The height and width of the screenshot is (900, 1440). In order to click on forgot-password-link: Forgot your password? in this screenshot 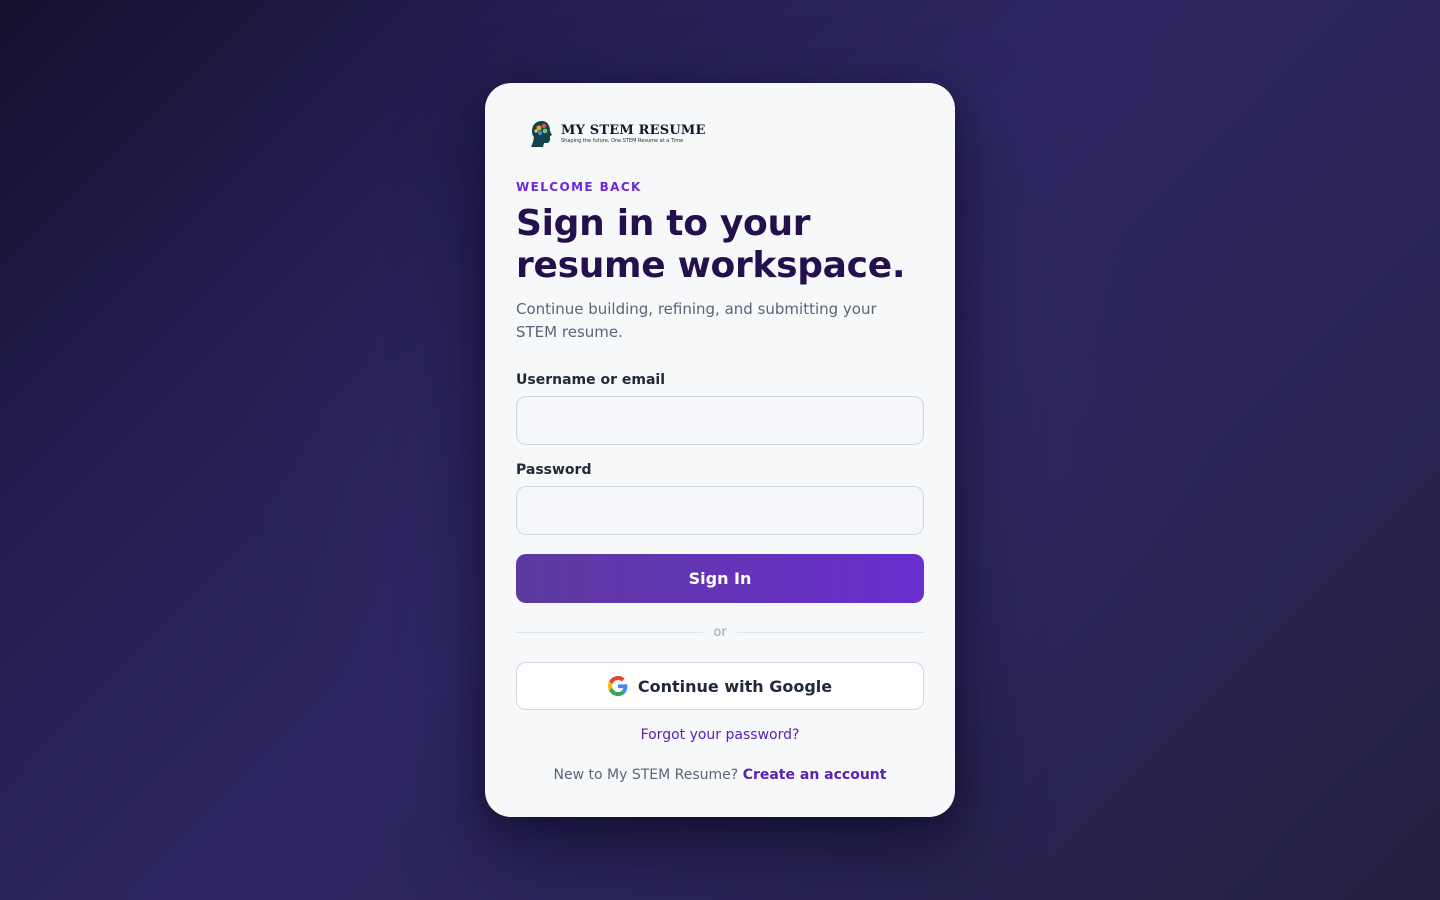, I will do `click(720, 735)`.